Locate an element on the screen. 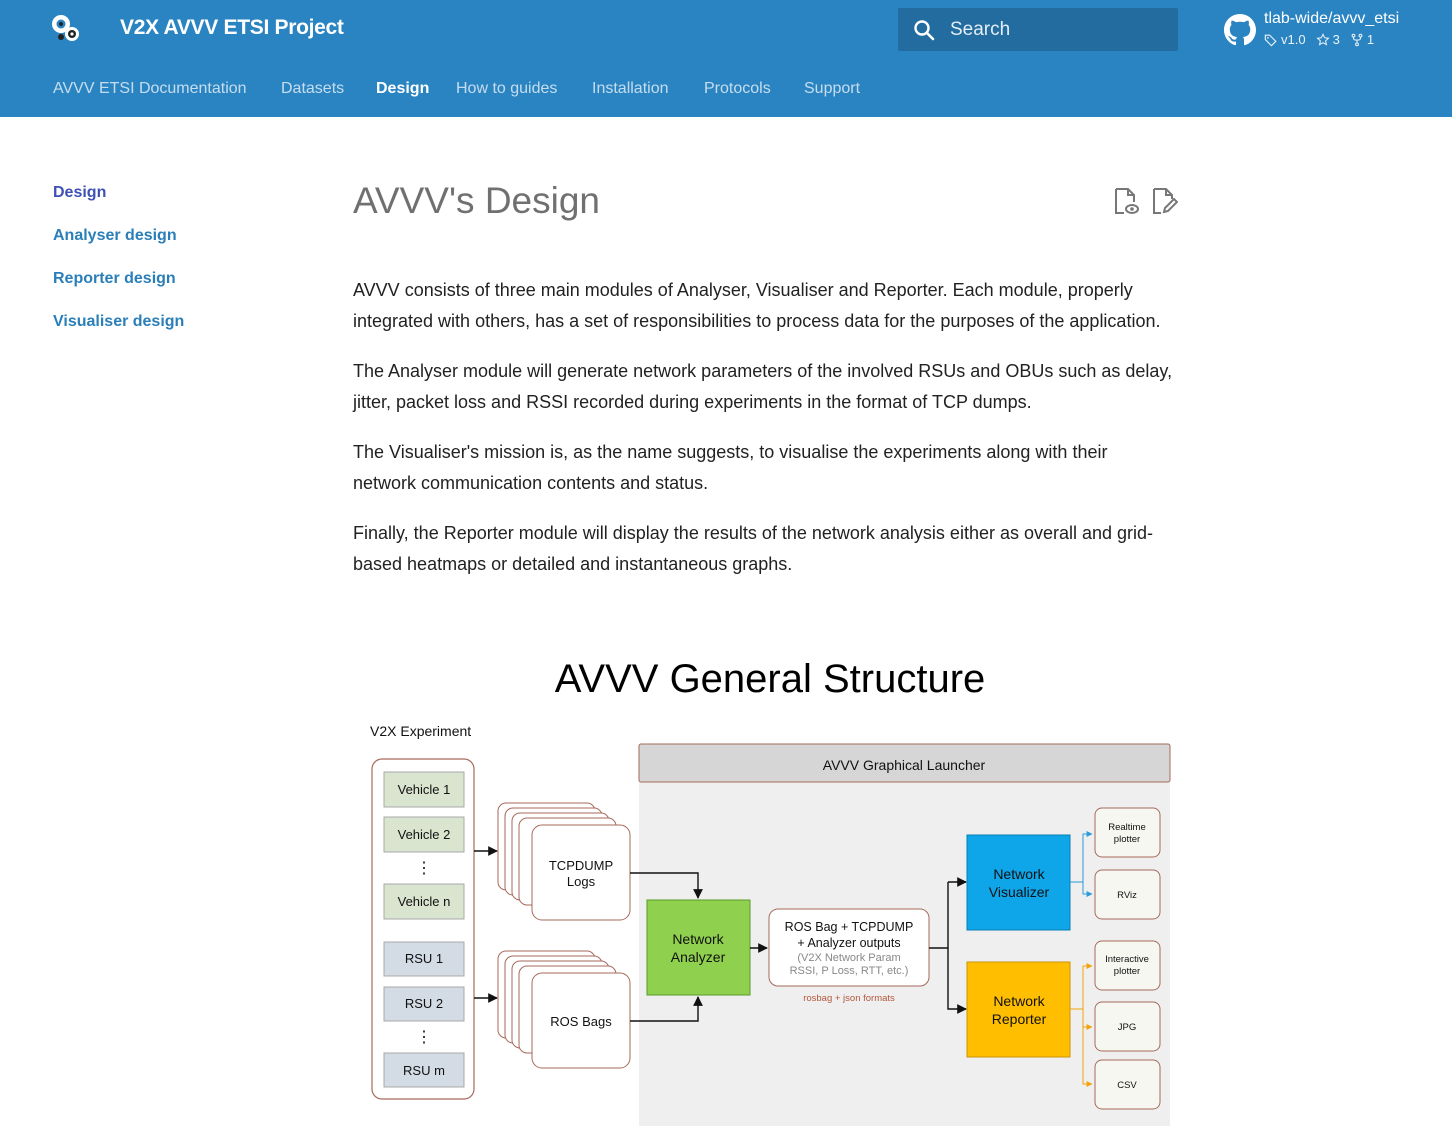 The image size is (1452, 1143). vehicle-ellipsis: ⋮ is located at coordinates (424, 868).